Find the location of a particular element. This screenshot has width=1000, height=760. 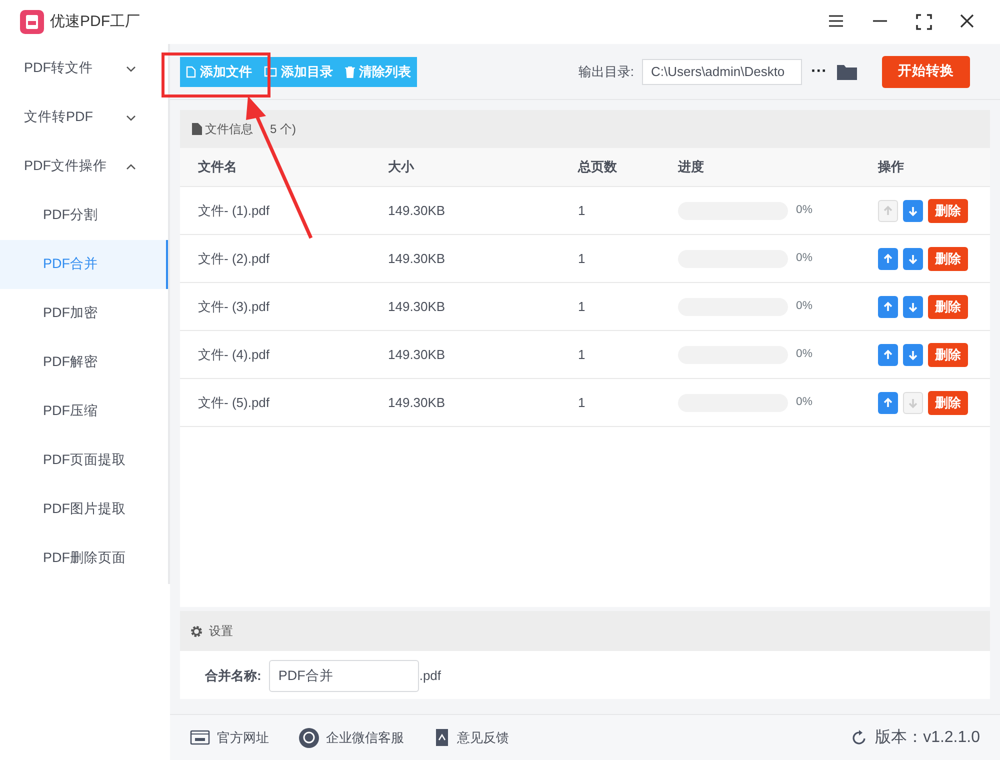

column-header: 文件名 is located at coordinates (217, 166).